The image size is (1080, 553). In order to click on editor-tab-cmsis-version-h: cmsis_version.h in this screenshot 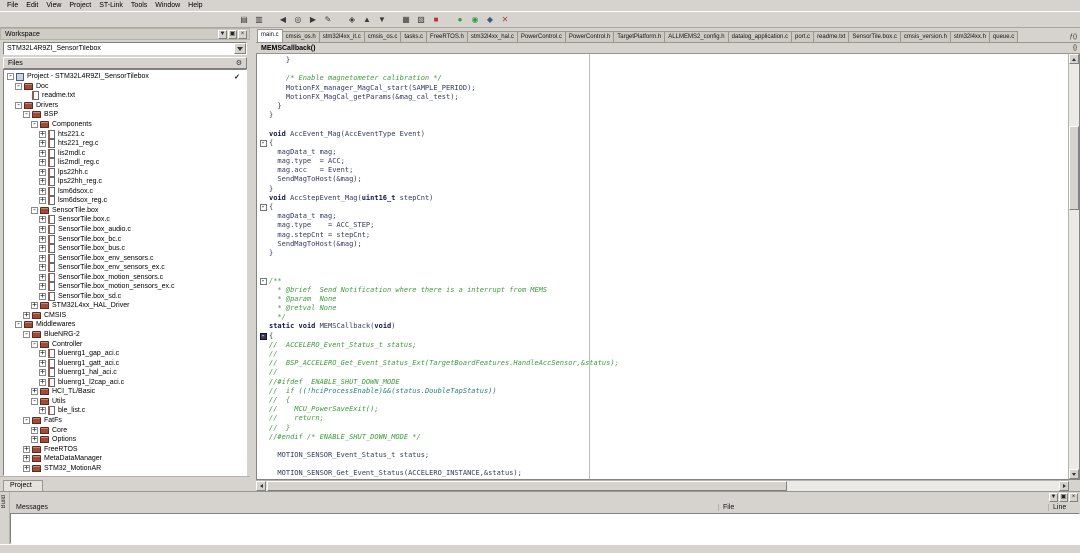, I will do `click(925, 36)`.